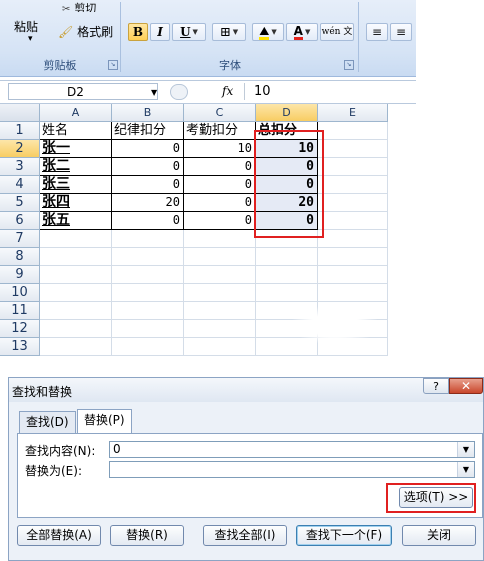  What do you see at coordinates (401, 32) in the screenshot?
I see `align-center-button: ≡` at bounding box center [401, 32].